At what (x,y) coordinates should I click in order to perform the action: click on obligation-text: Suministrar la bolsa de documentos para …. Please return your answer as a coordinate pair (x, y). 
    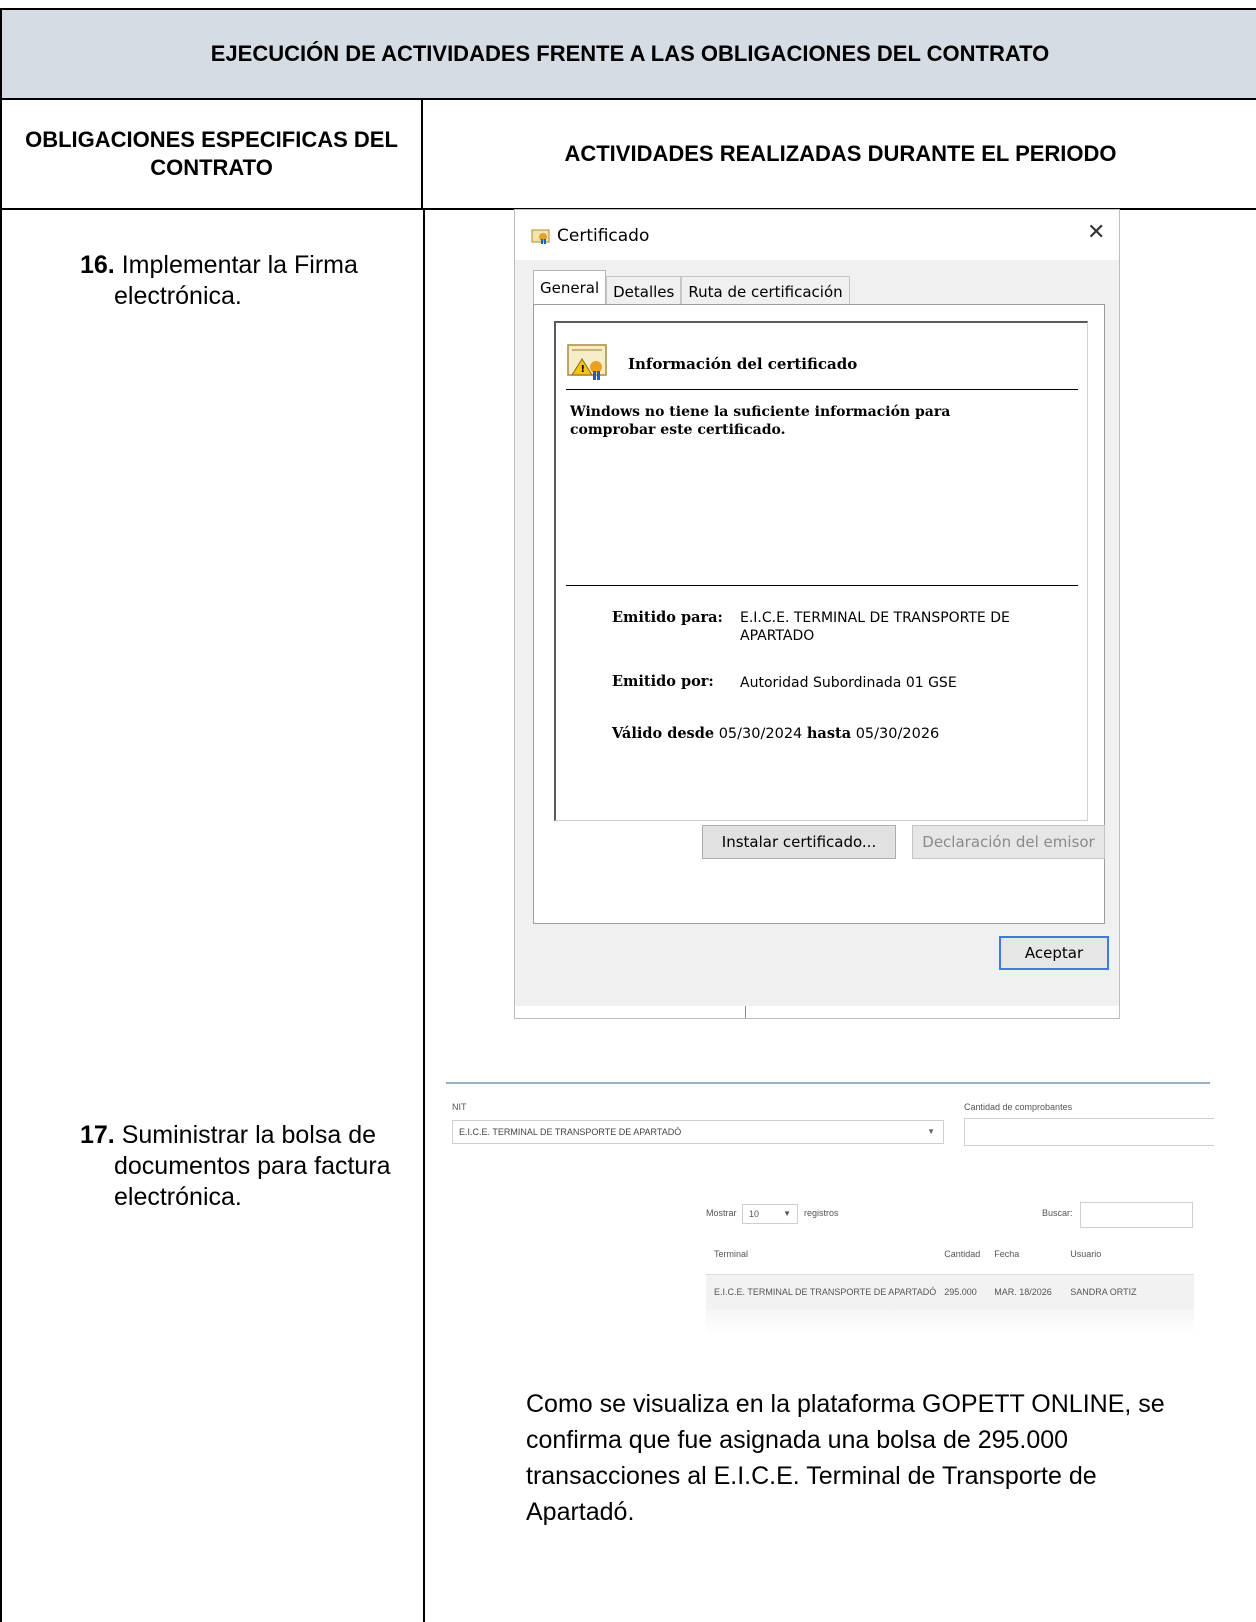
    Looking at the image, I should click on (252, 1166).